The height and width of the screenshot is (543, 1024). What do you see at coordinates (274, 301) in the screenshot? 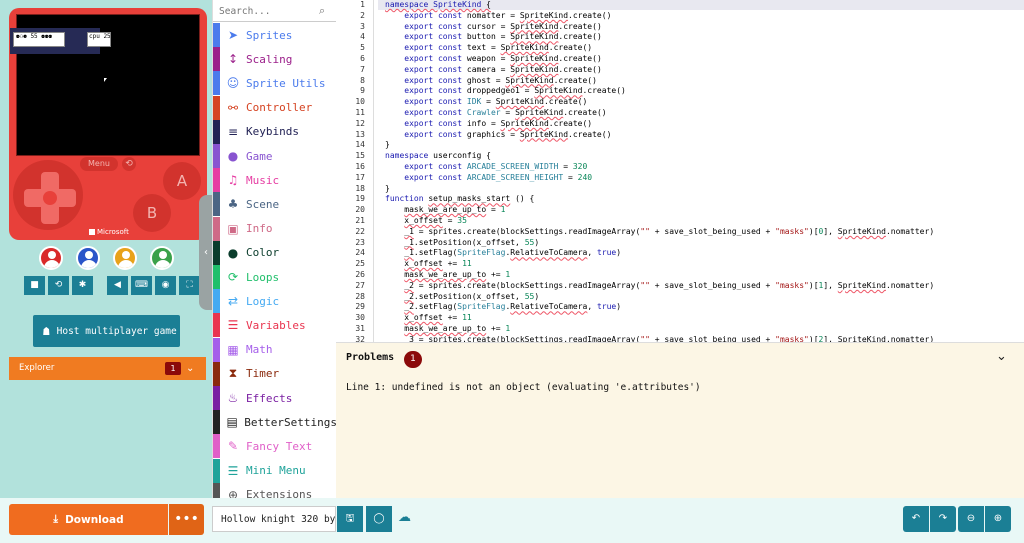
I see `category-logic: ⇄ Logic` at bounding box center [274, 301].